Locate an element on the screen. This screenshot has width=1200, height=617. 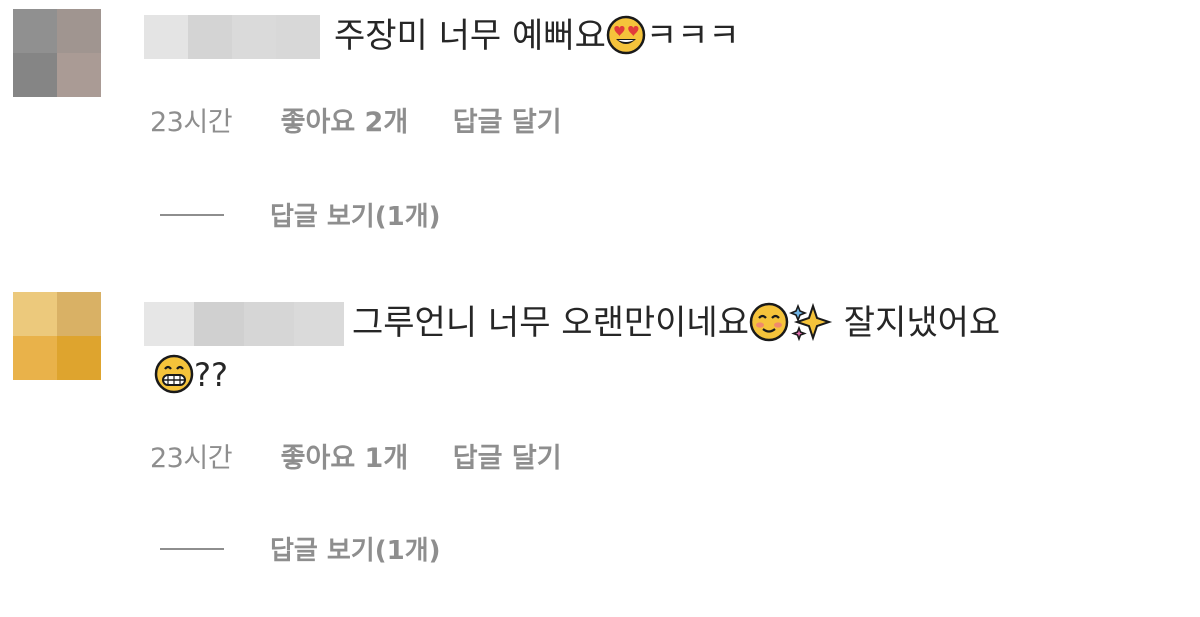
comment-text-body: 주장미 너무 예뻐요 is located at coordinates (470, 36).